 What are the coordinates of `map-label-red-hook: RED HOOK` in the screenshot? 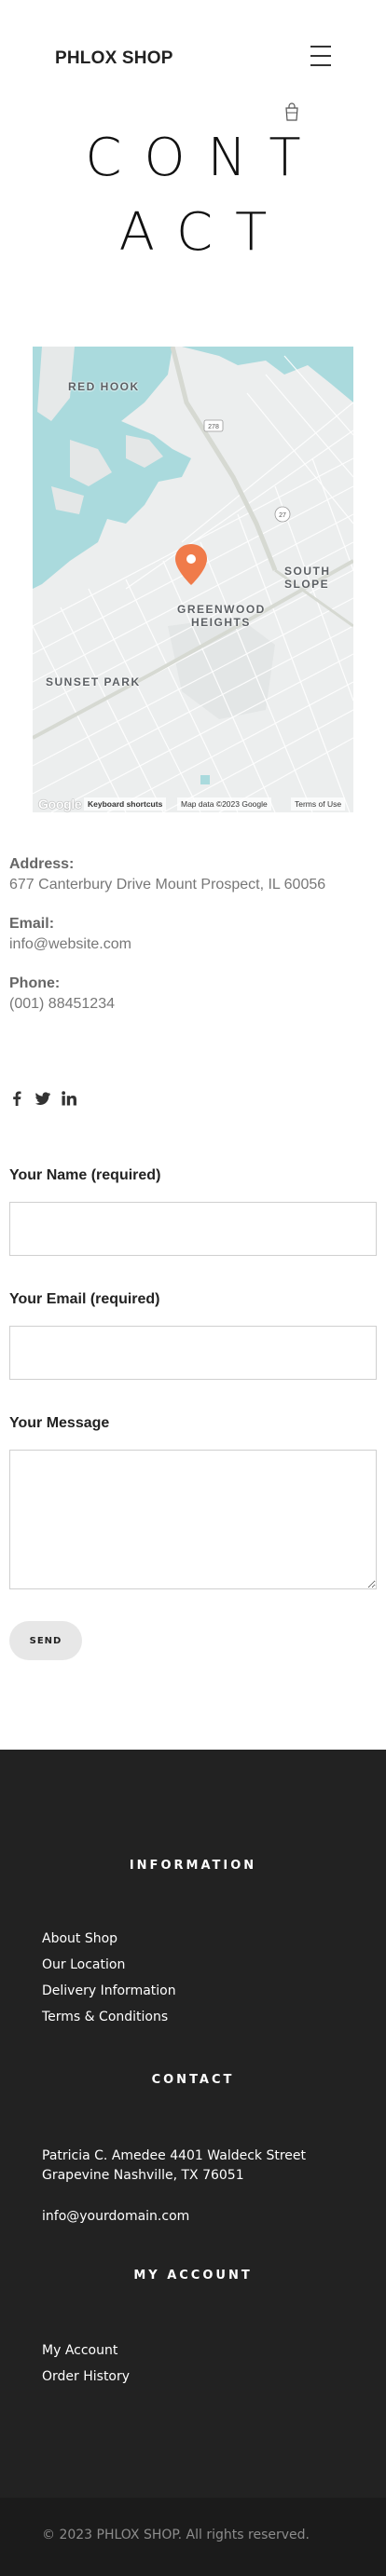 It's located at (104, 386).